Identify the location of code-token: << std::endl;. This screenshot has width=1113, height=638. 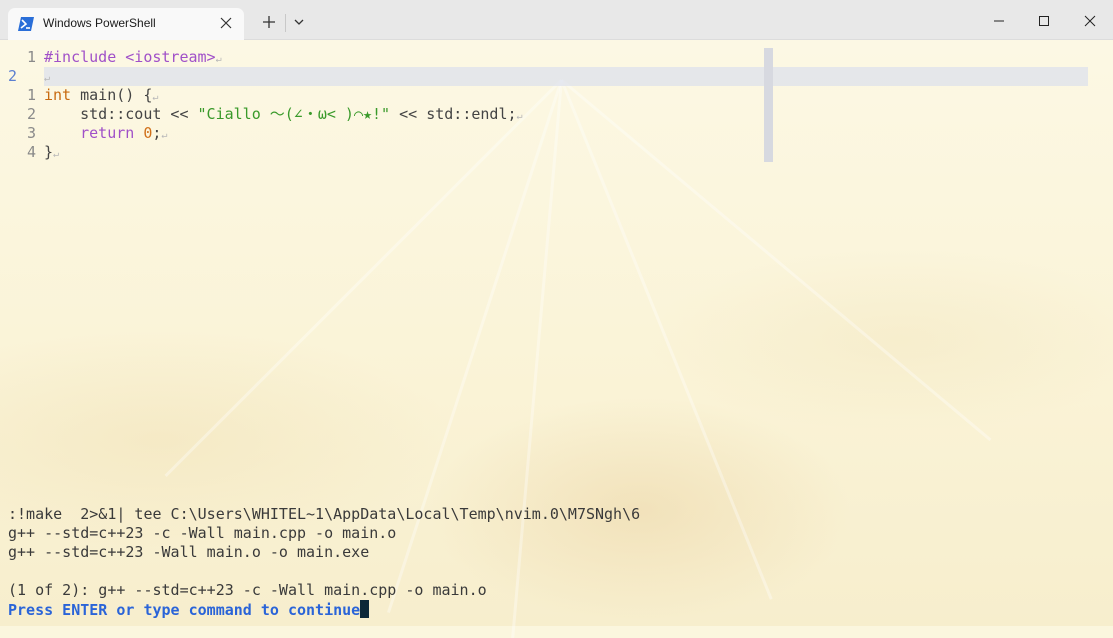
(453, 114).